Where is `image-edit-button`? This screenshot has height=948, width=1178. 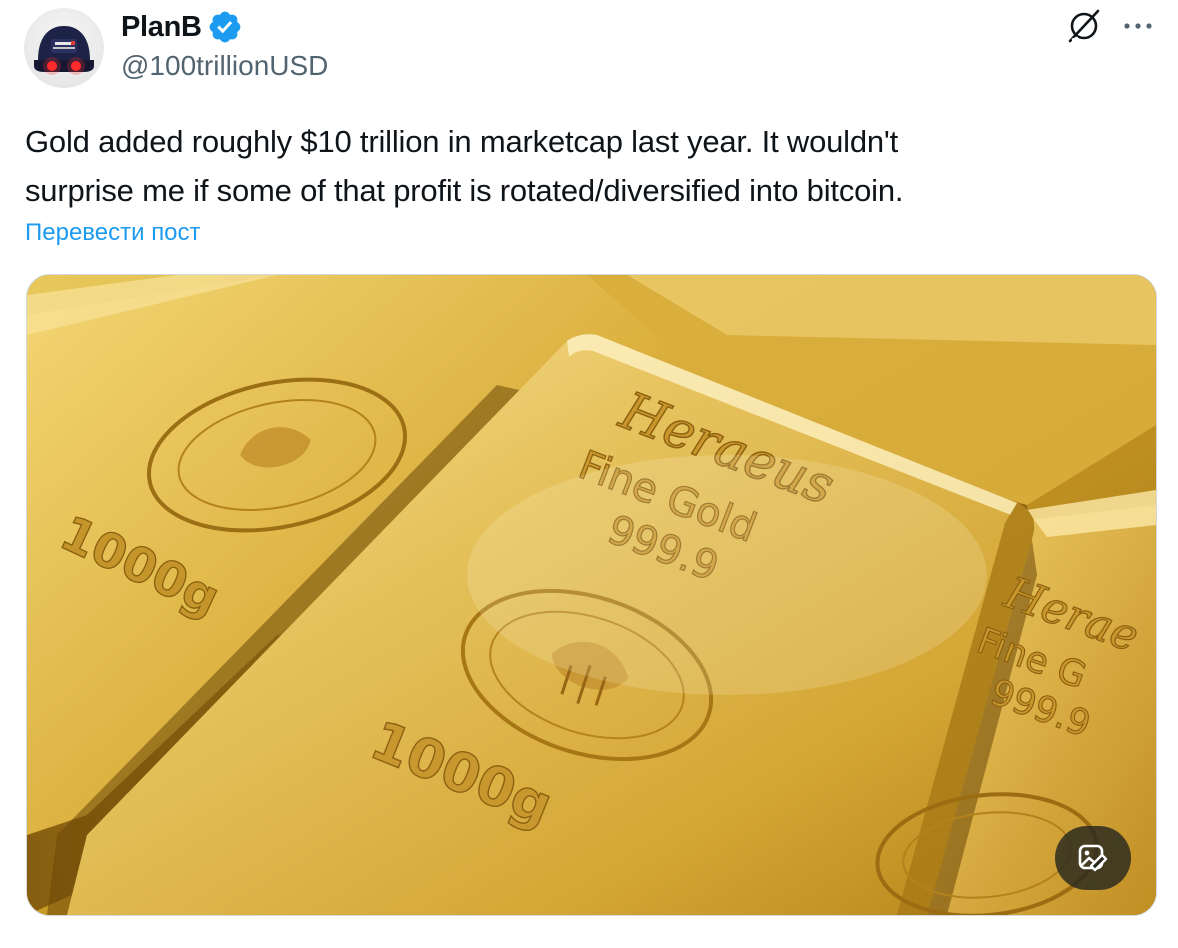 image-edit-button is located at coordinates (1093, 858).